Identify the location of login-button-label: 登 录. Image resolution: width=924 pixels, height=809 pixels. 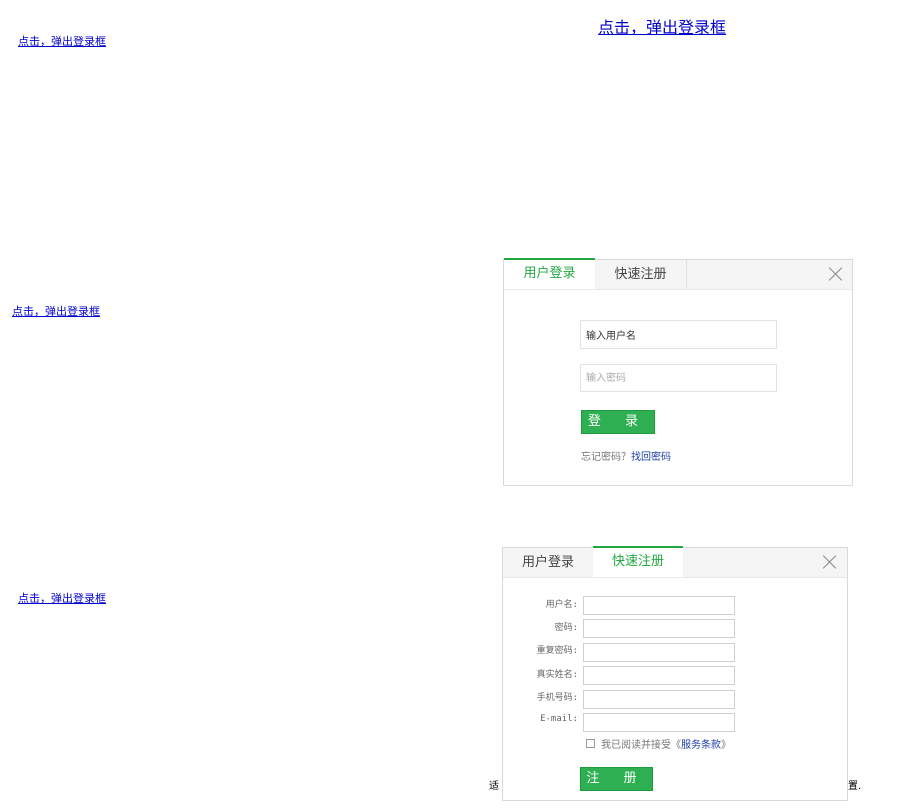
(618, 421).